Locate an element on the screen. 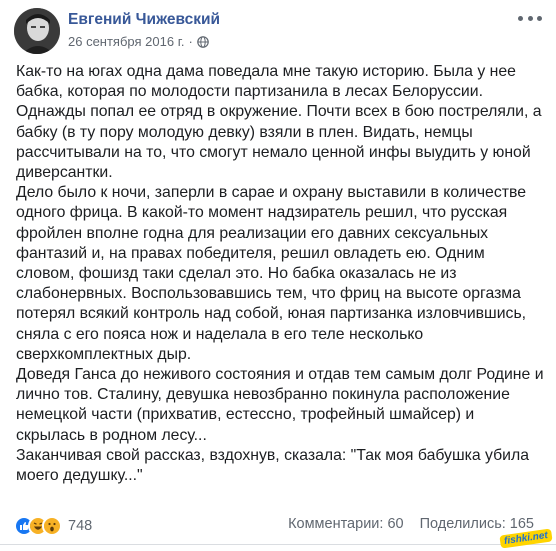 The height and width of the screenshot is (551, 556). shares-count-link: Поделились: 165 is located at coordinates (477, 524).